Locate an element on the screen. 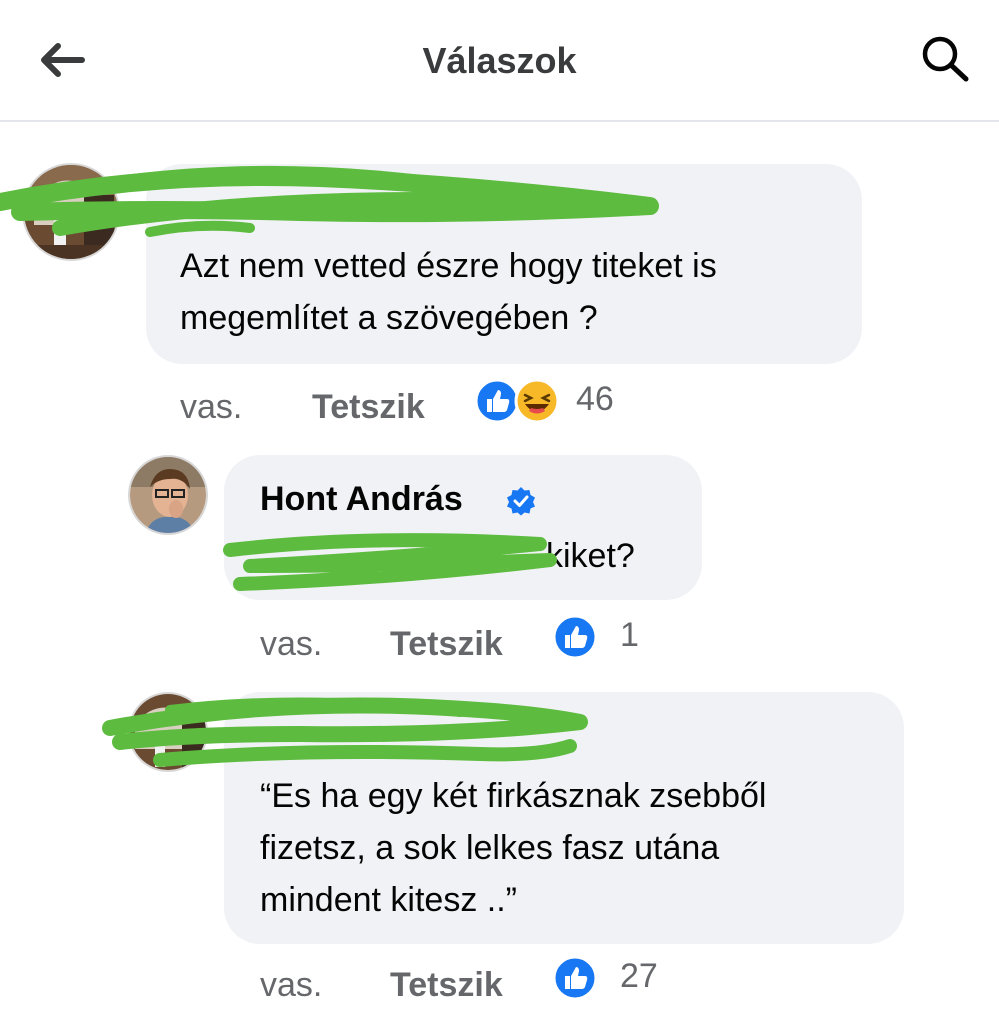 The width and height of the screenshot is (999, 1024). reaction-count: 46 is located at coordinates (595, 399).